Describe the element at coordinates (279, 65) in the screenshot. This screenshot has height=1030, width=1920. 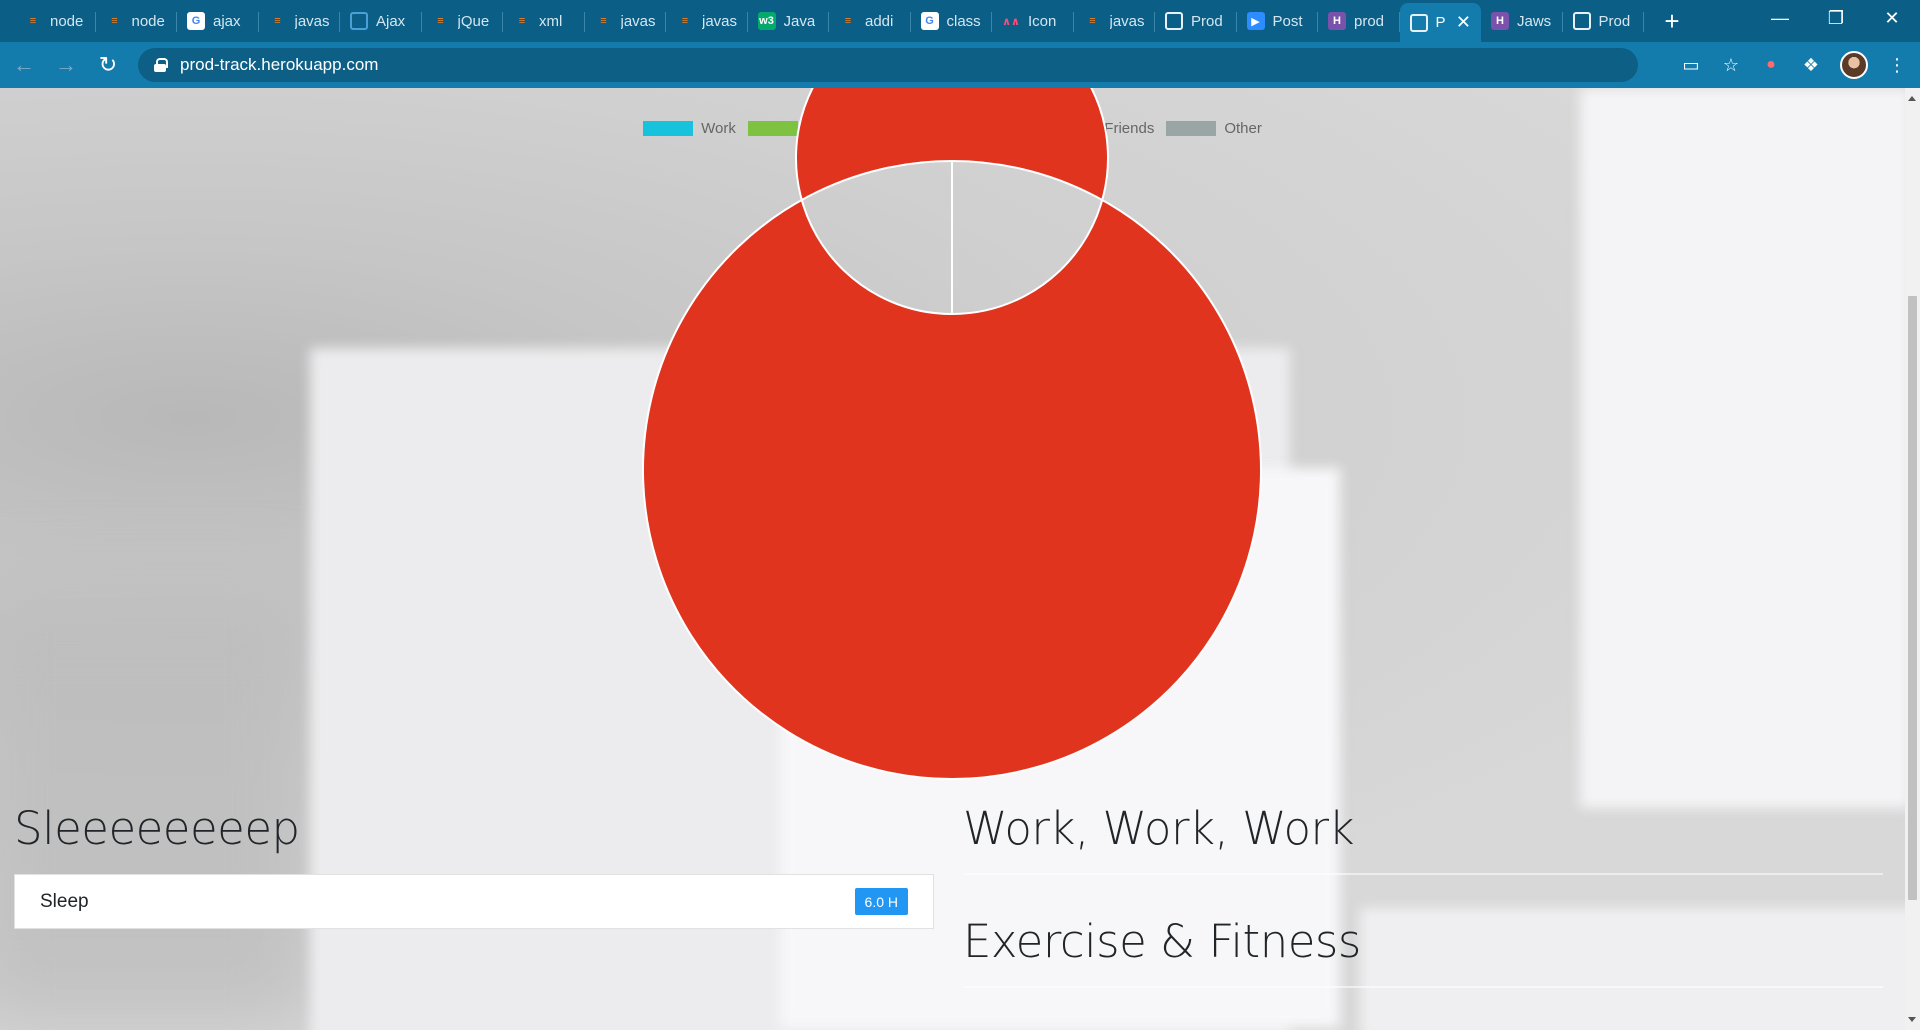
I see `url-text: prod-track.herokuapp.com` at that location.